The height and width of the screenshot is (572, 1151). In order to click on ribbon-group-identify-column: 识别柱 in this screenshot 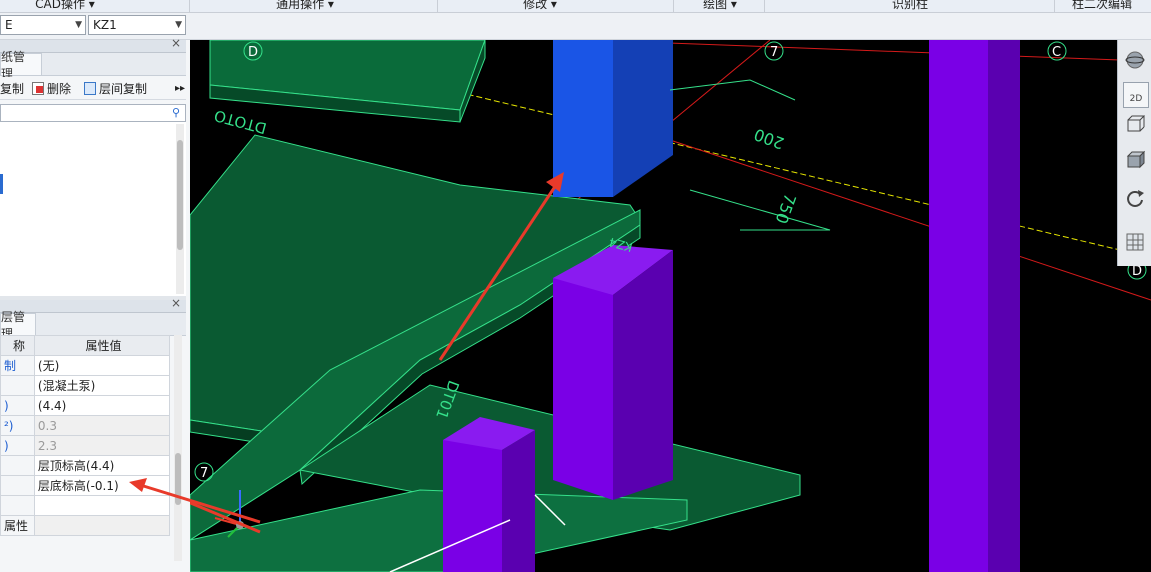, I will do `click(910, 6)`.